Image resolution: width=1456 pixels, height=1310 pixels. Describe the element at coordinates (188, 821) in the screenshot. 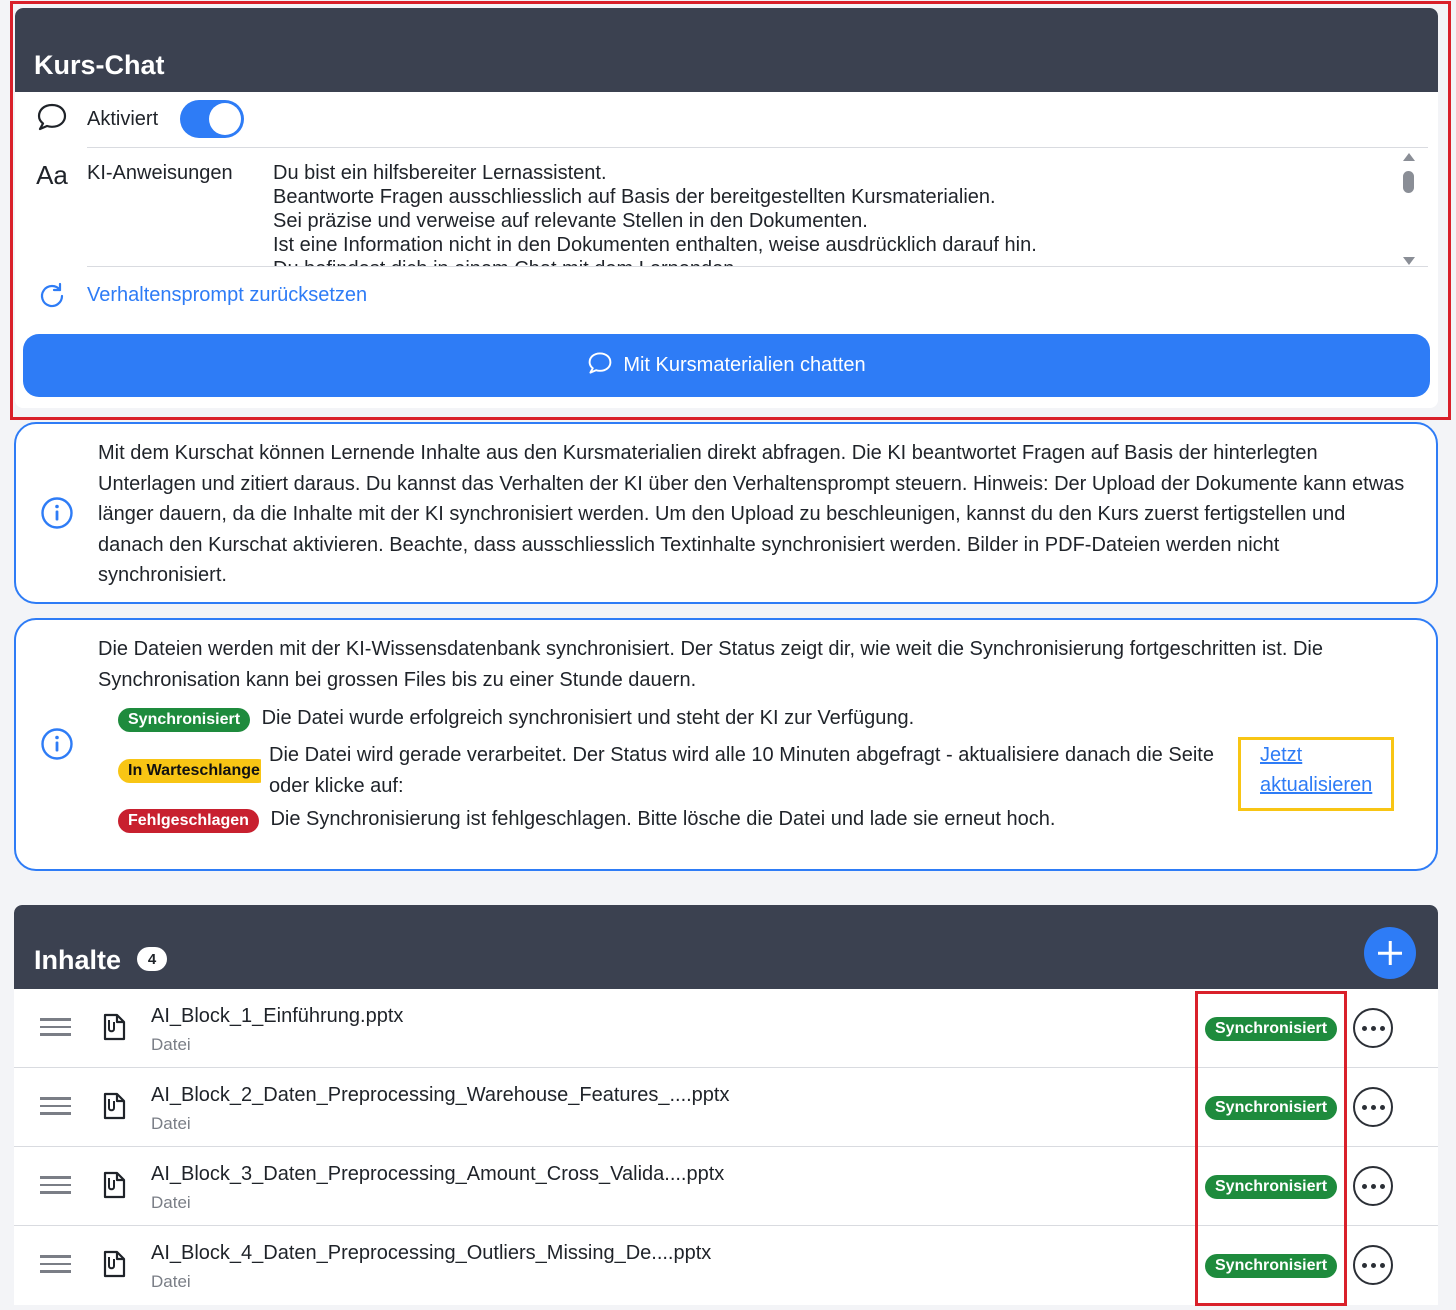

I see `status-badge: Fehlgeschlagen` at that location.